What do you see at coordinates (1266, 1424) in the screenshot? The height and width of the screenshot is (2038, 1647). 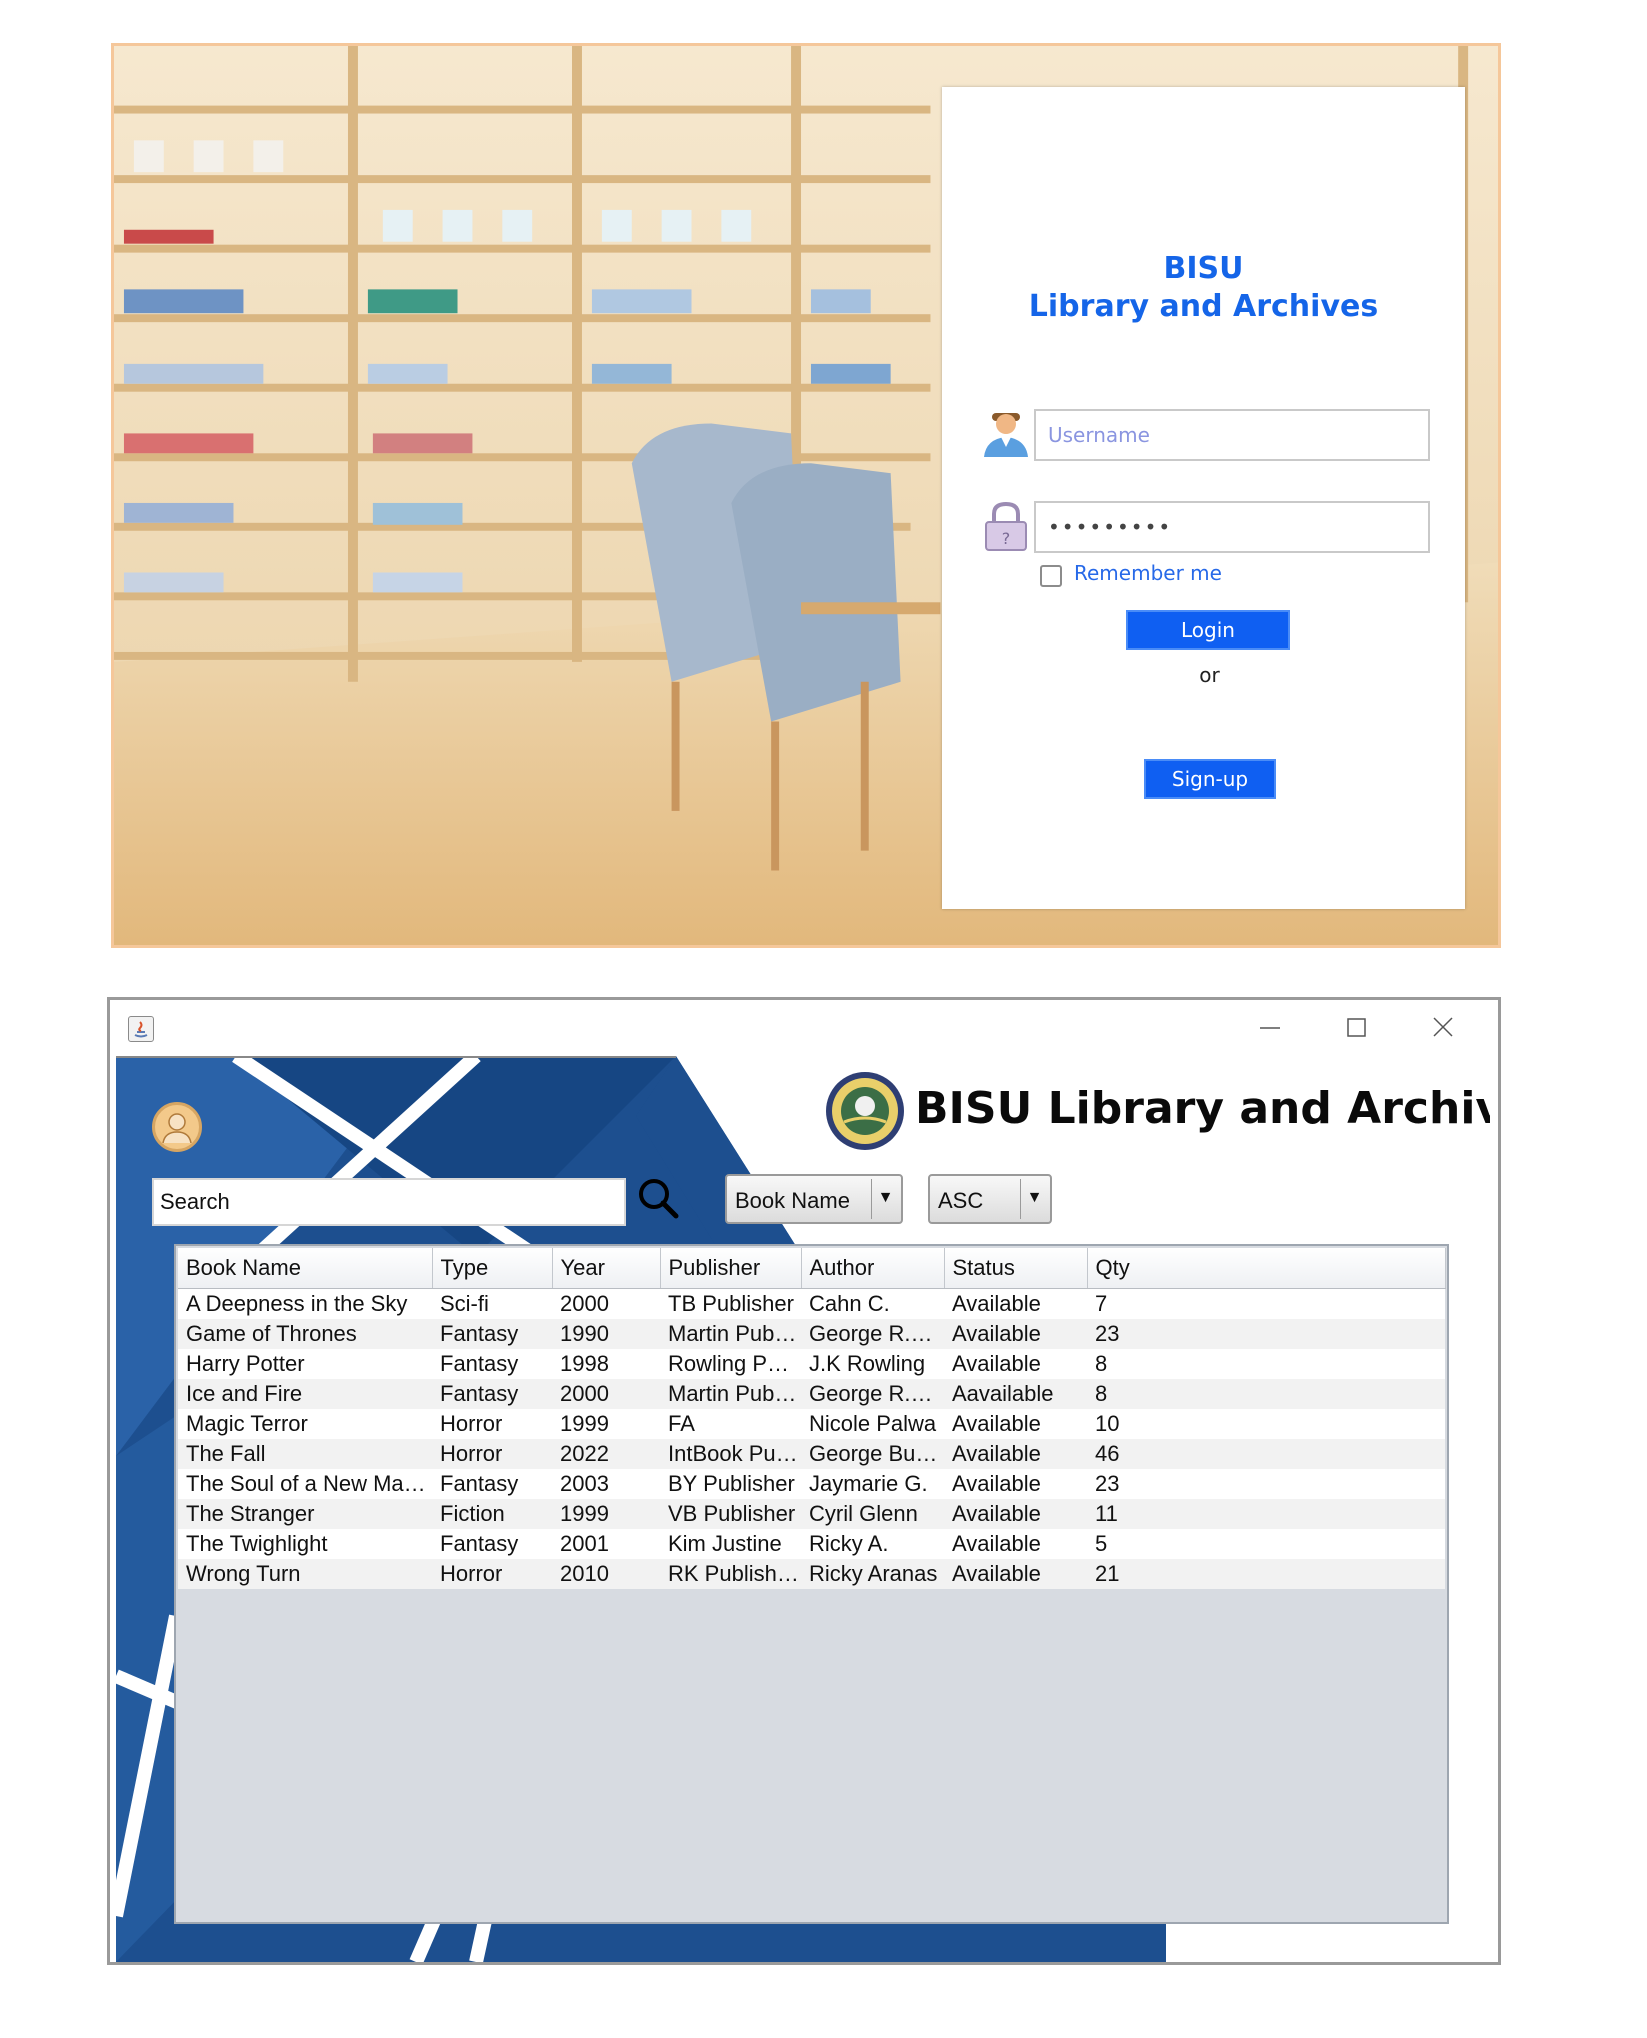 I see `qty-cell: 10` at bounding box center [1266, 1424].